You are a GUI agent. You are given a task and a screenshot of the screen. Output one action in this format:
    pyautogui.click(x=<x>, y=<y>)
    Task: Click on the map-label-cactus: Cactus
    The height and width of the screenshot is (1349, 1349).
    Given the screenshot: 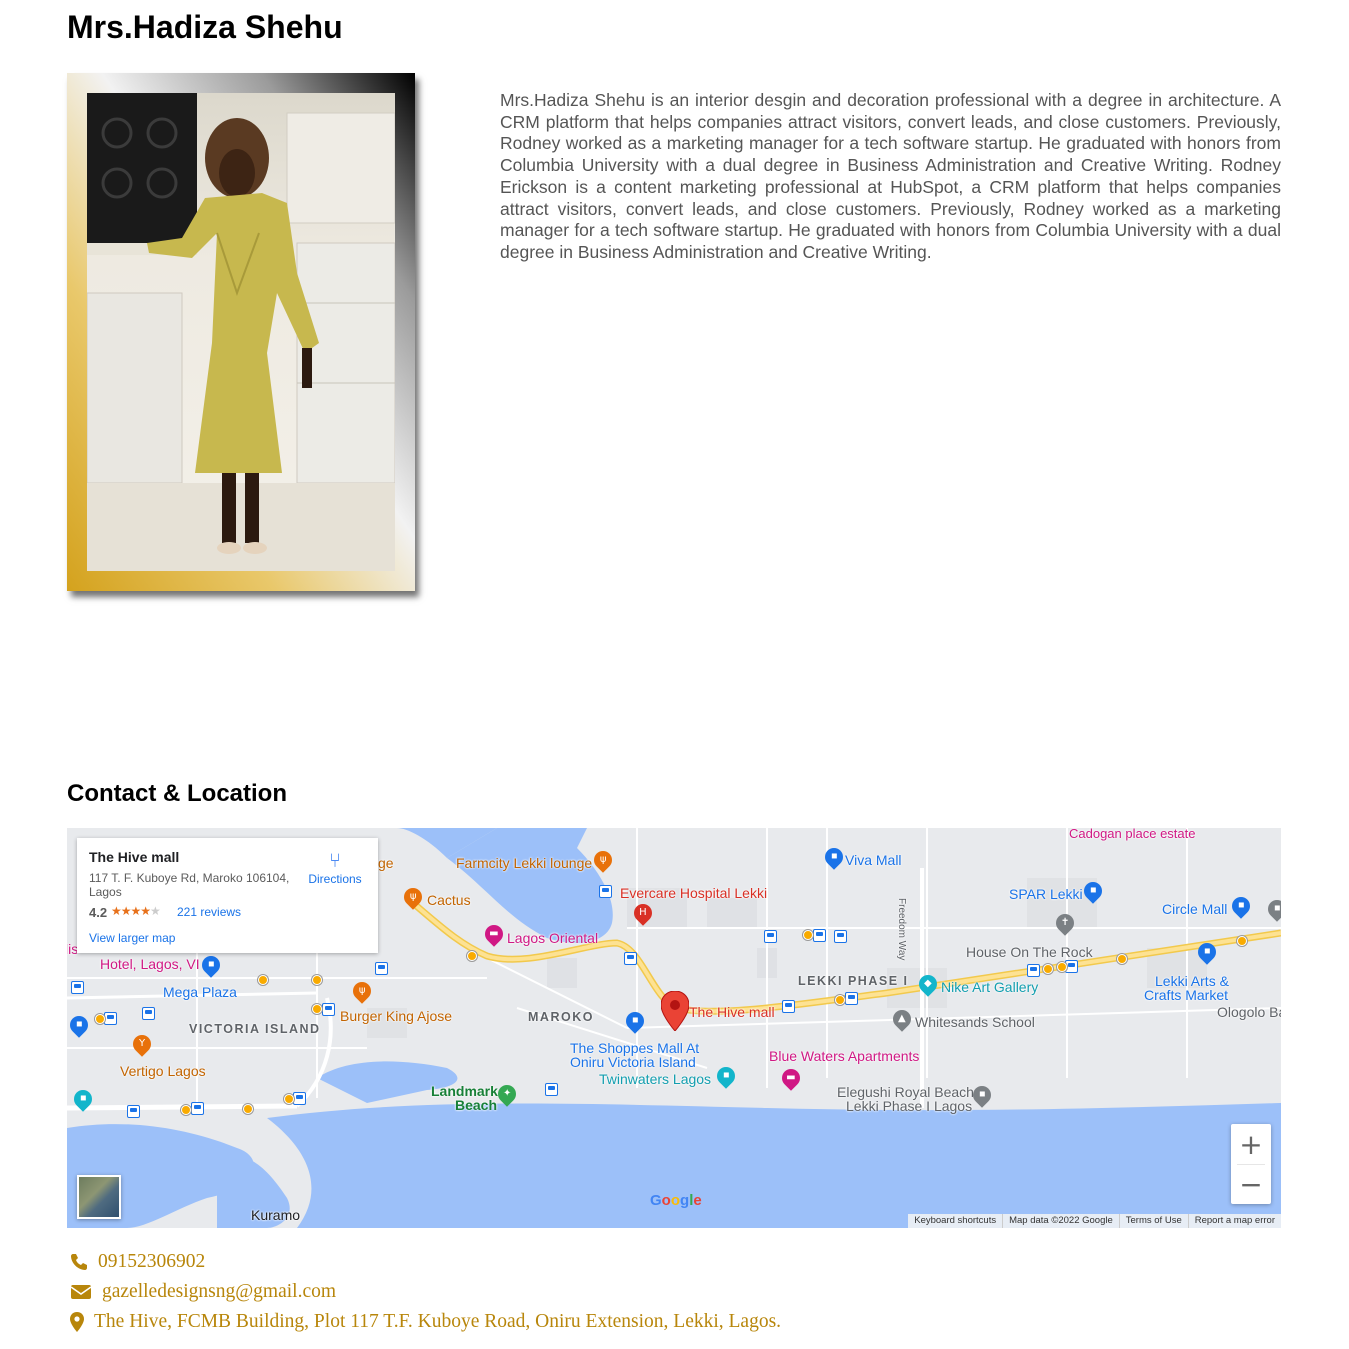 What is the action you would take?
    pyautogui.click(x=449, y=900)
    